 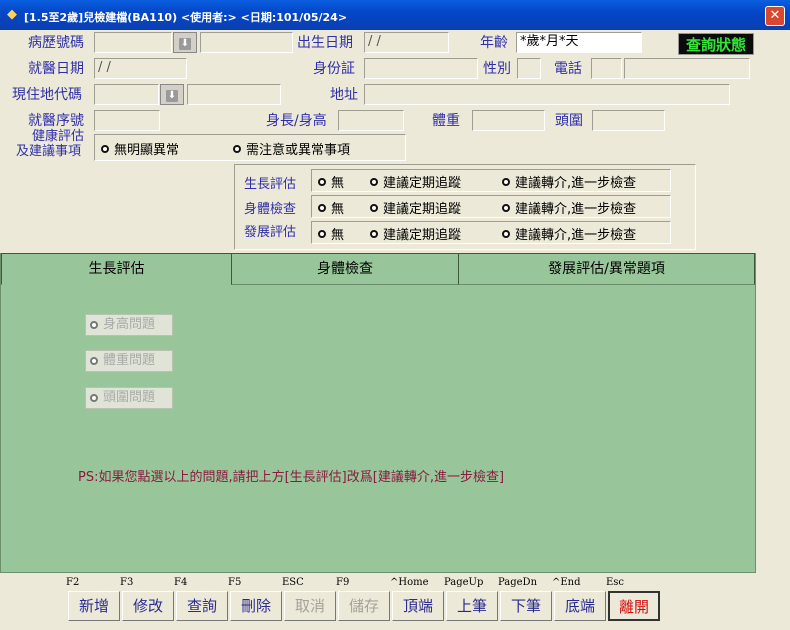 What do you see at coordinates (56, 43) in the screenshot?
I see `chart-no-label: 病歷號碼` at bounding box center [56, 43].